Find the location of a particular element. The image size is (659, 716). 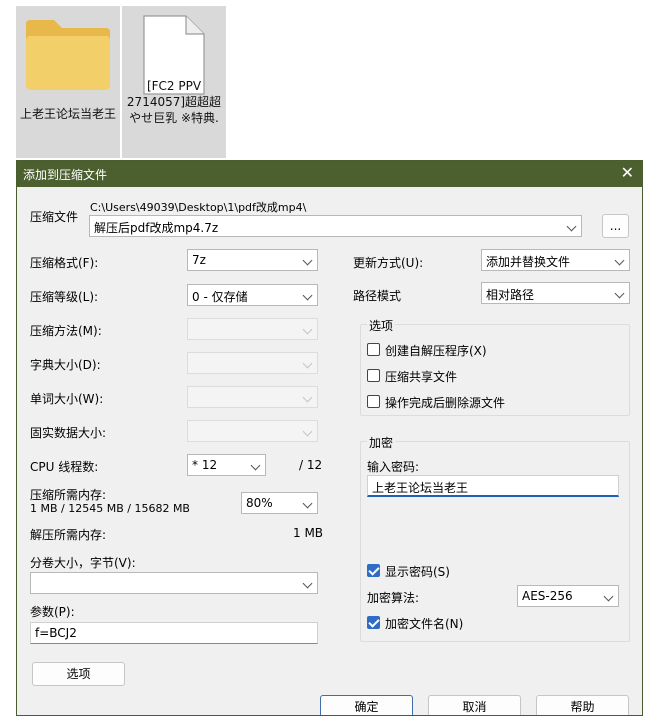

dialog-title: 添加到压缩文件 is located at coordinates (65, 175).